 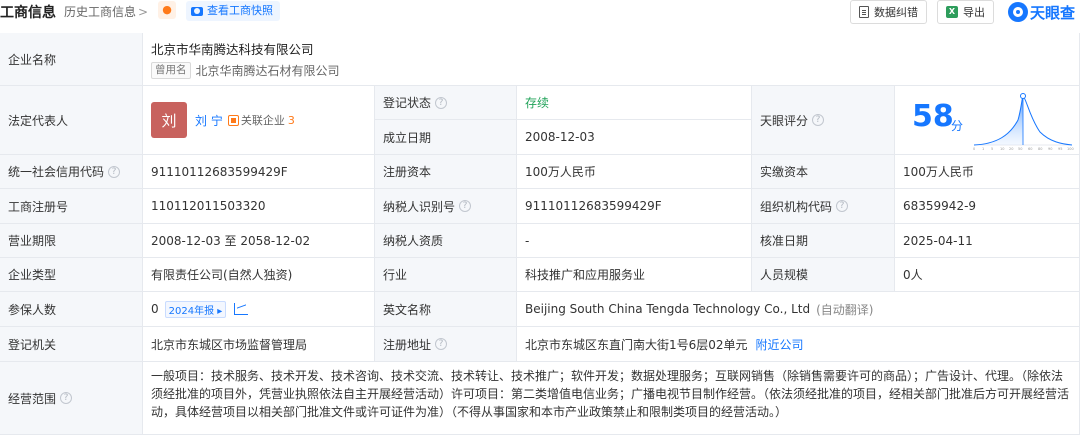 I want to click on reg-status-value: 存续, so click(x=634, y=103).